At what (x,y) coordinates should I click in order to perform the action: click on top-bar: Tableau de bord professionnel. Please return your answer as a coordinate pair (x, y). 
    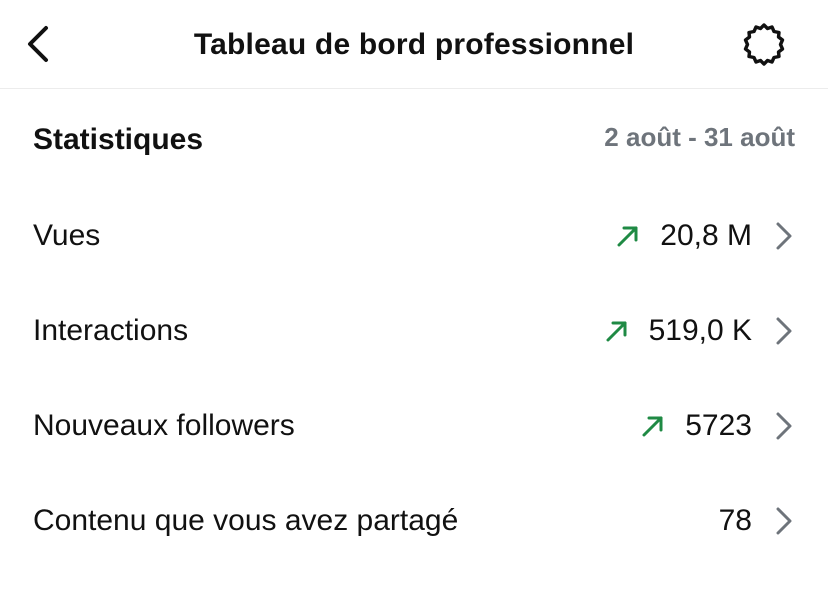
    Looking at the image, I should click on (414, 44).